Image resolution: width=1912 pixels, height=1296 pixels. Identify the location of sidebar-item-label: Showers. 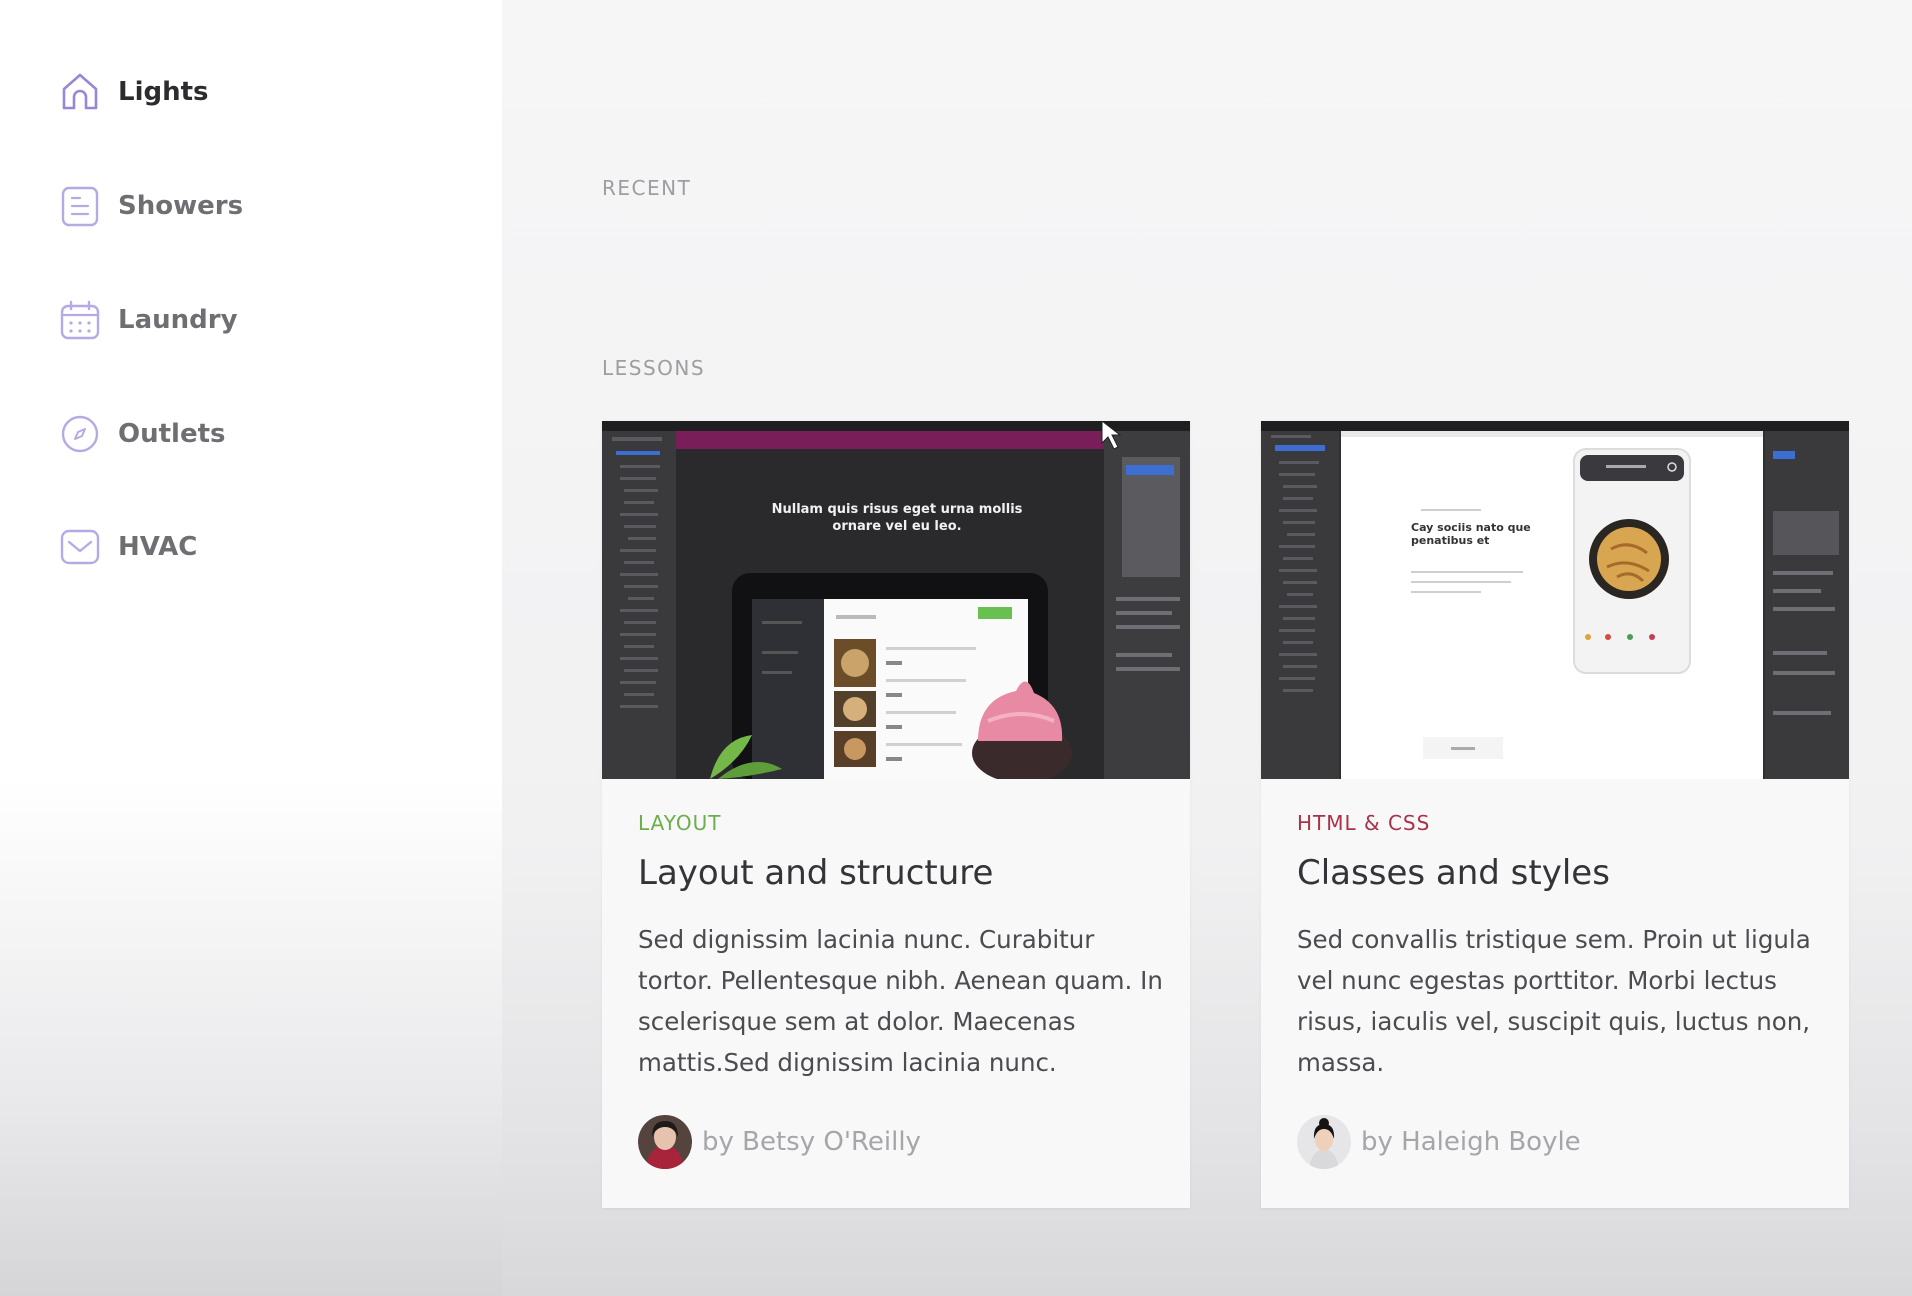
(181, 206).